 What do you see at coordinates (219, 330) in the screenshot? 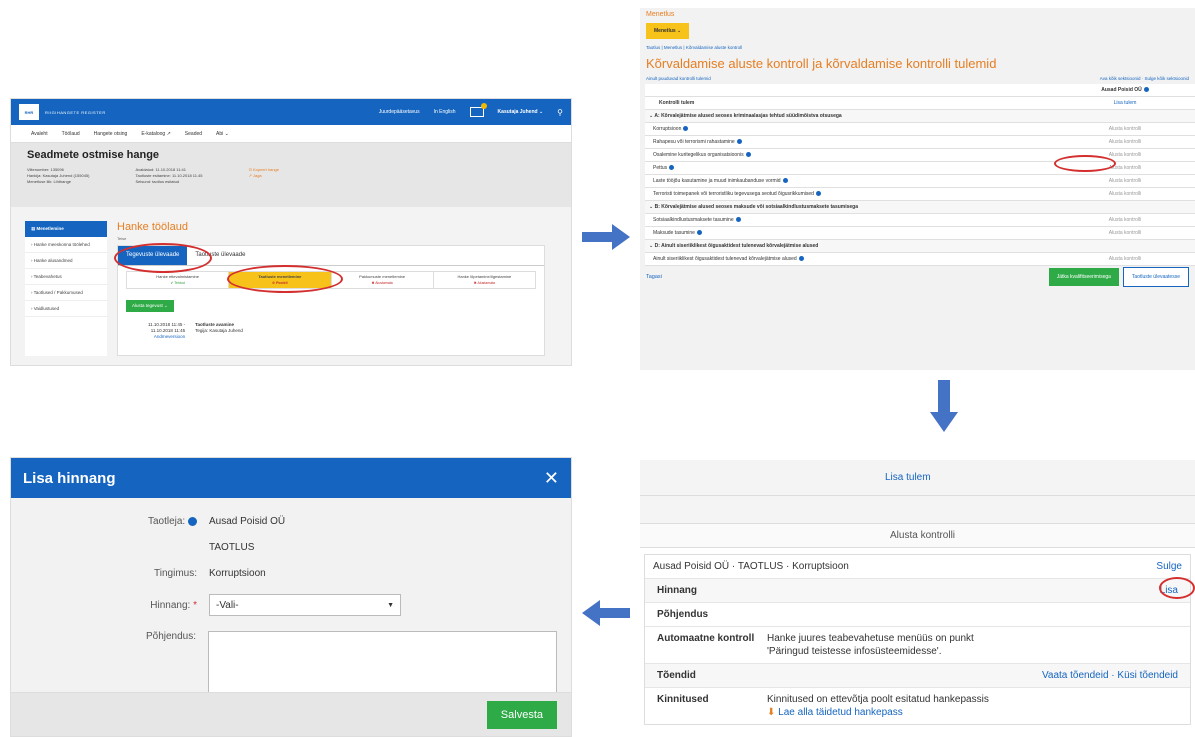
I see `timeline-actor: Tegija: Kasutaja Juhend` at bounding box center [219, 330].